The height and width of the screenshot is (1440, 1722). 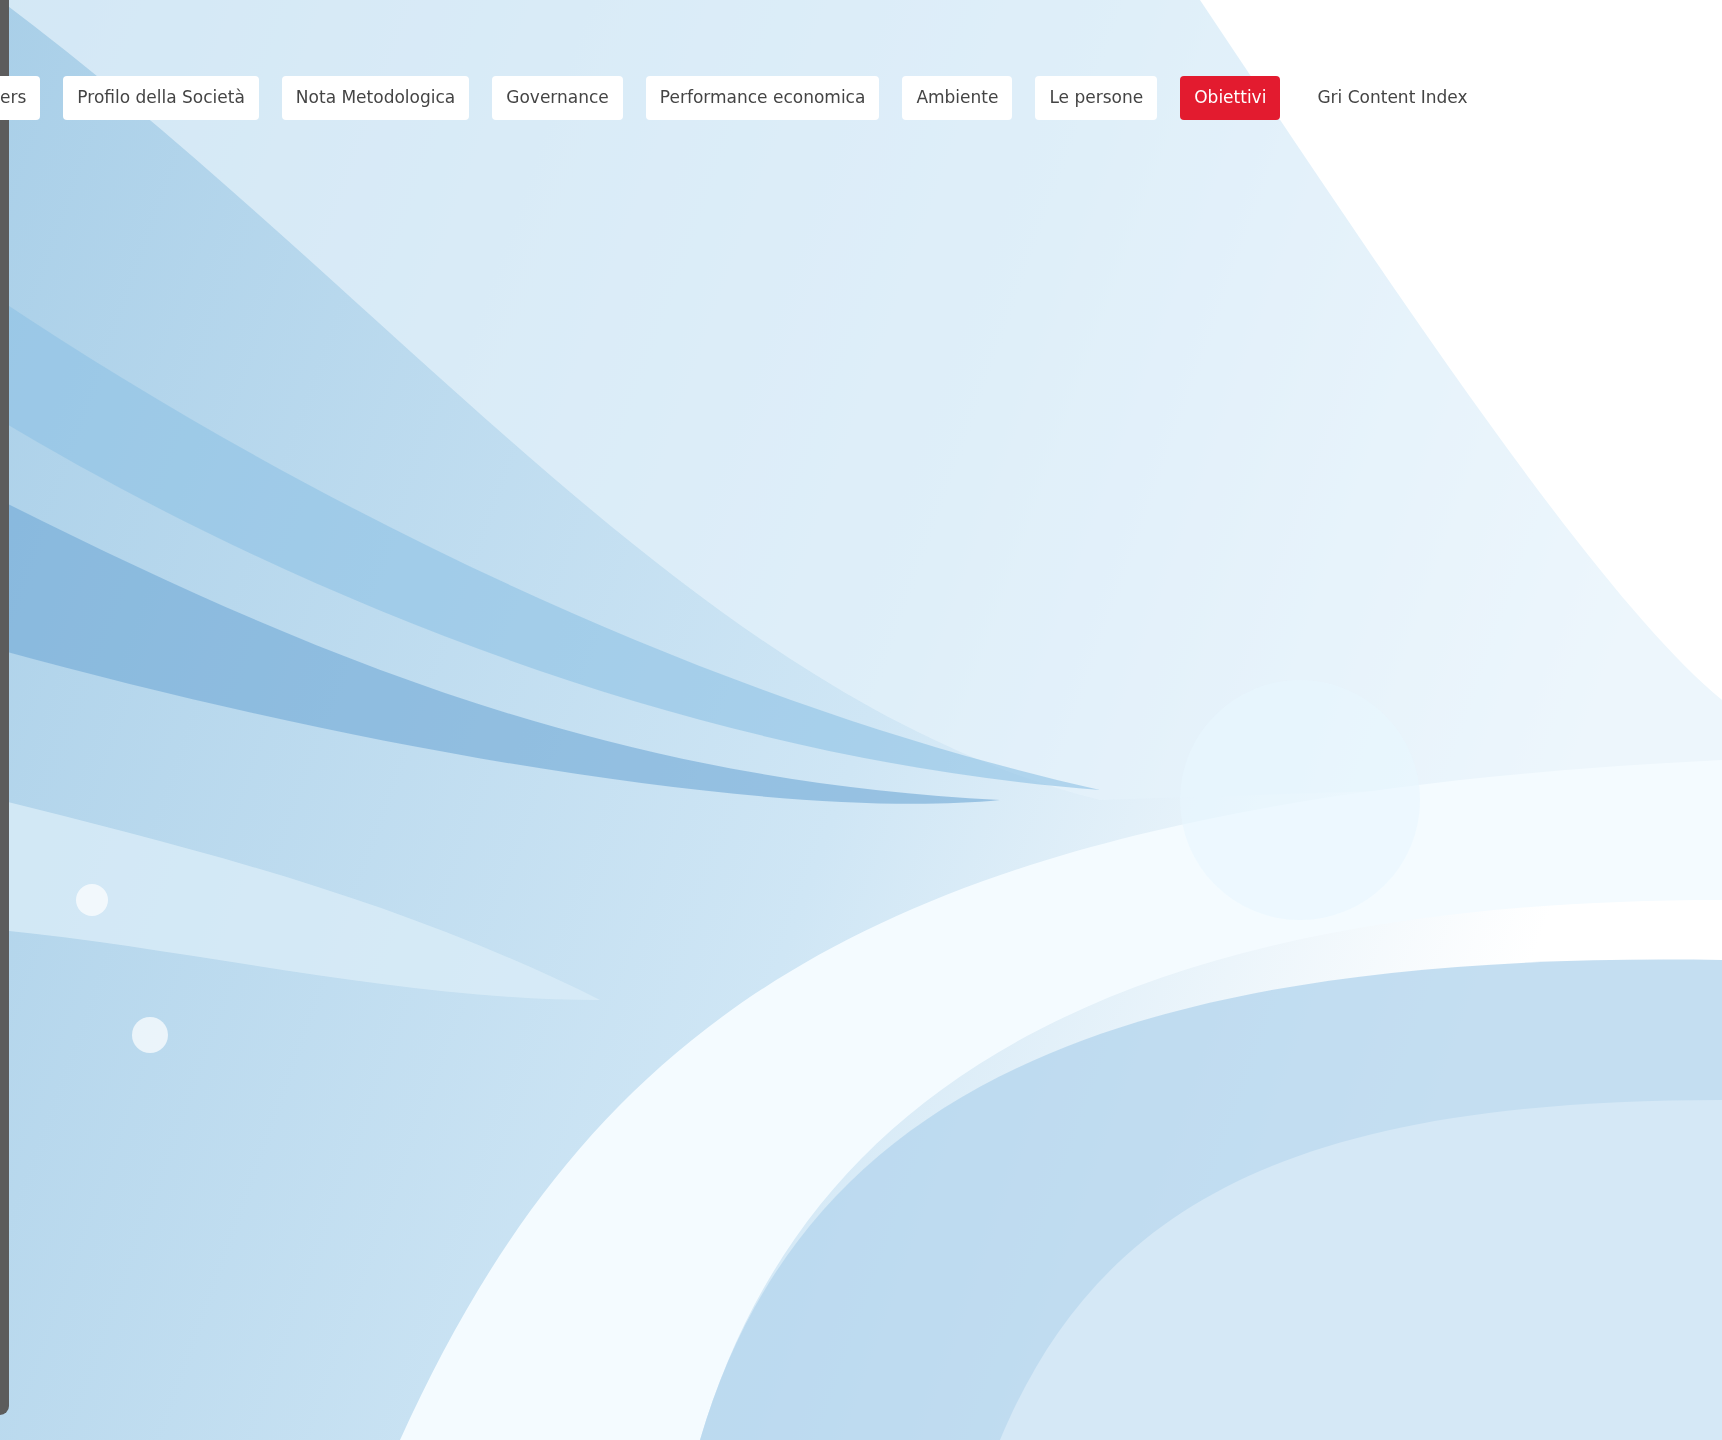 I want to click on nav-tab: Nota Metodologica, so click(x=375, y=98).